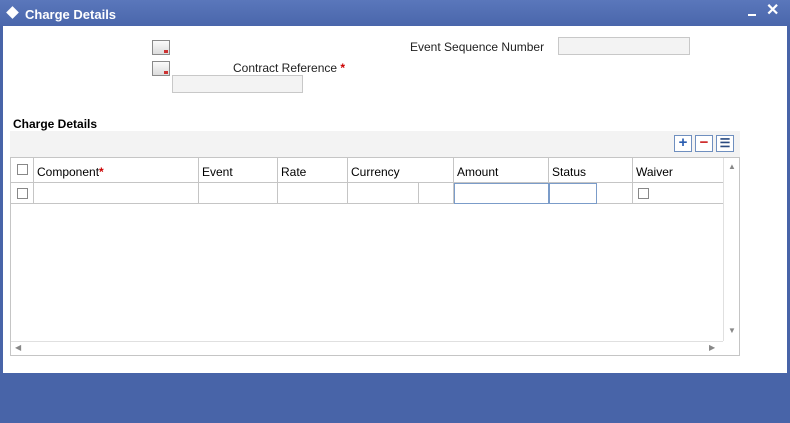 This screenshot has height=423, width=790. Describe the element at coordinates (732, 330) in the screenshot. I see `scroll-down-icon: ▼` at that location.